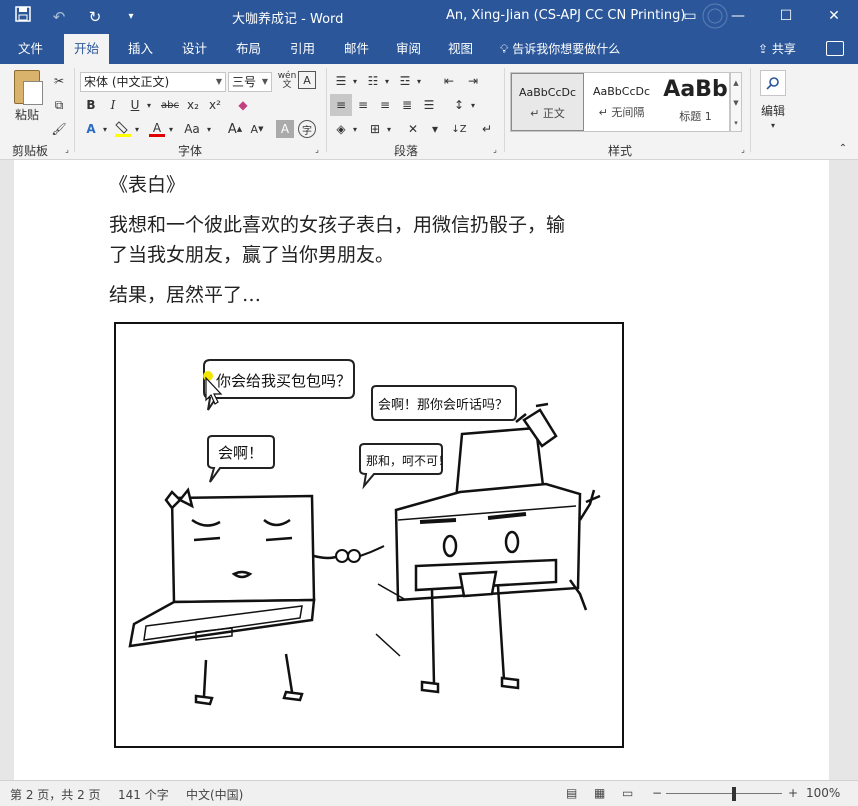  I want to click on highlight-color-icon, so click(123, 129).